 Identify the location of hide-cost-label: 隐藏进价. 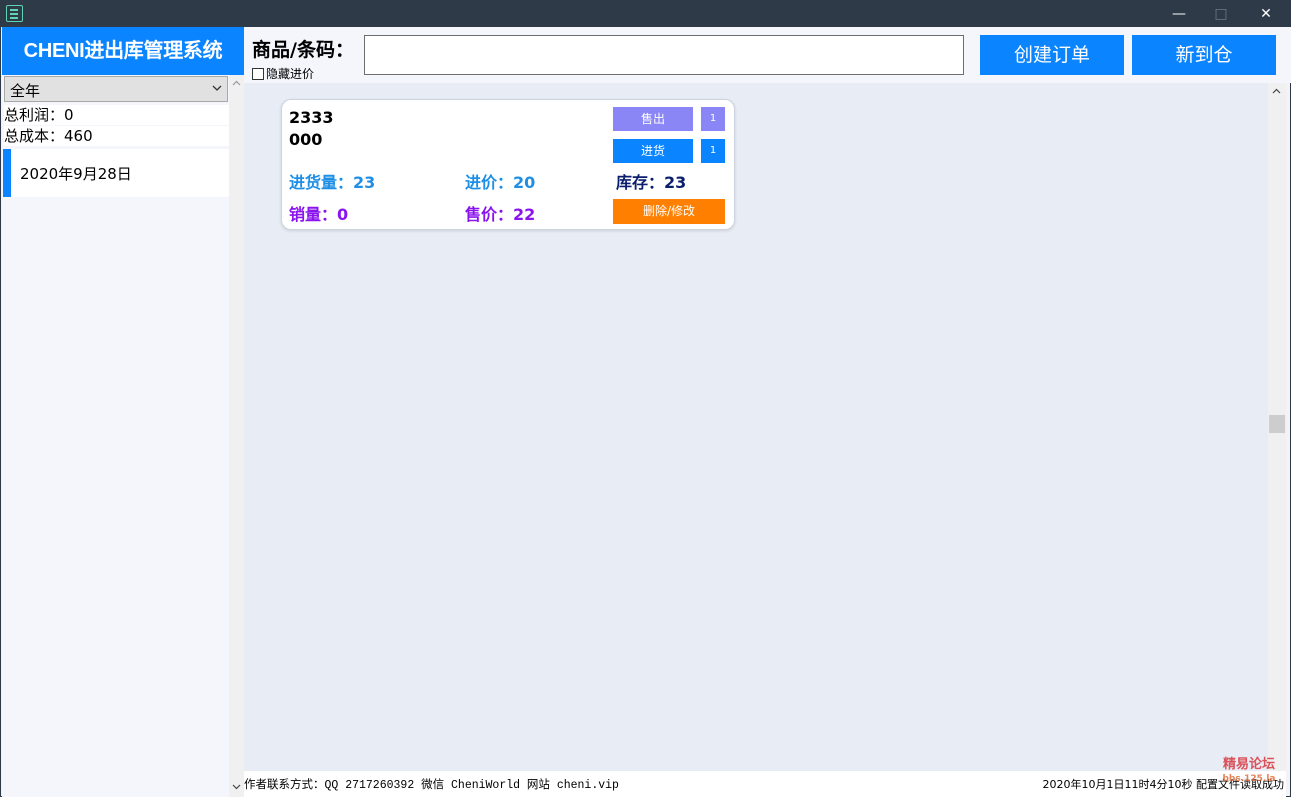
(290, 74).